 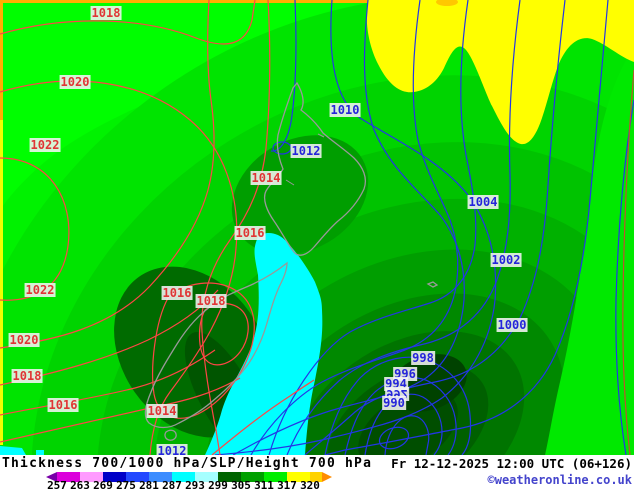 What do you see at coordinates (57, 484) in the screenshot?
I see `colorbar-value: 257` at bounding box center [57, 484].